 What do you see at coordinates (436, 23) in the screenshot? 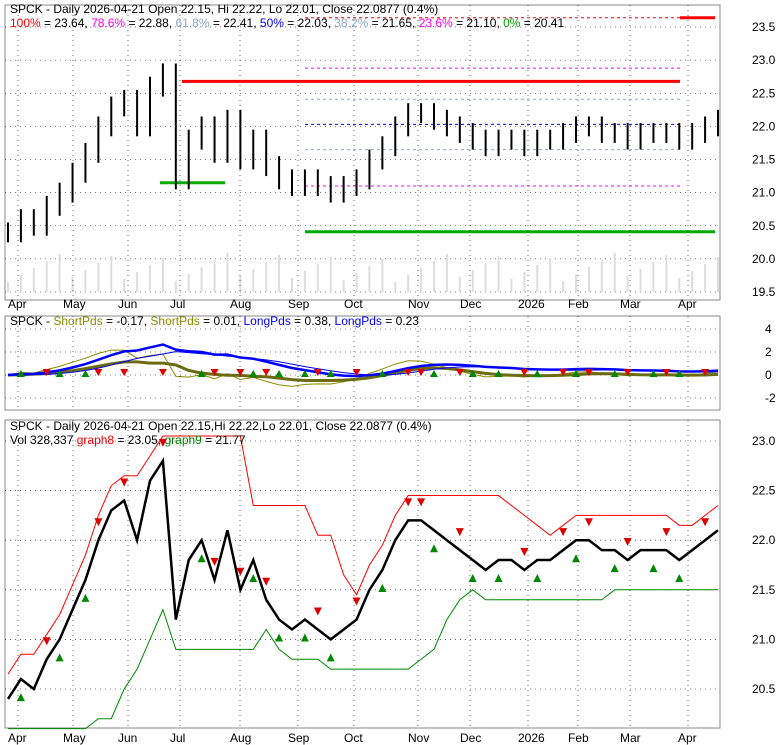
I see `fib-label: 23.6%` at bounding box center [436, 23].